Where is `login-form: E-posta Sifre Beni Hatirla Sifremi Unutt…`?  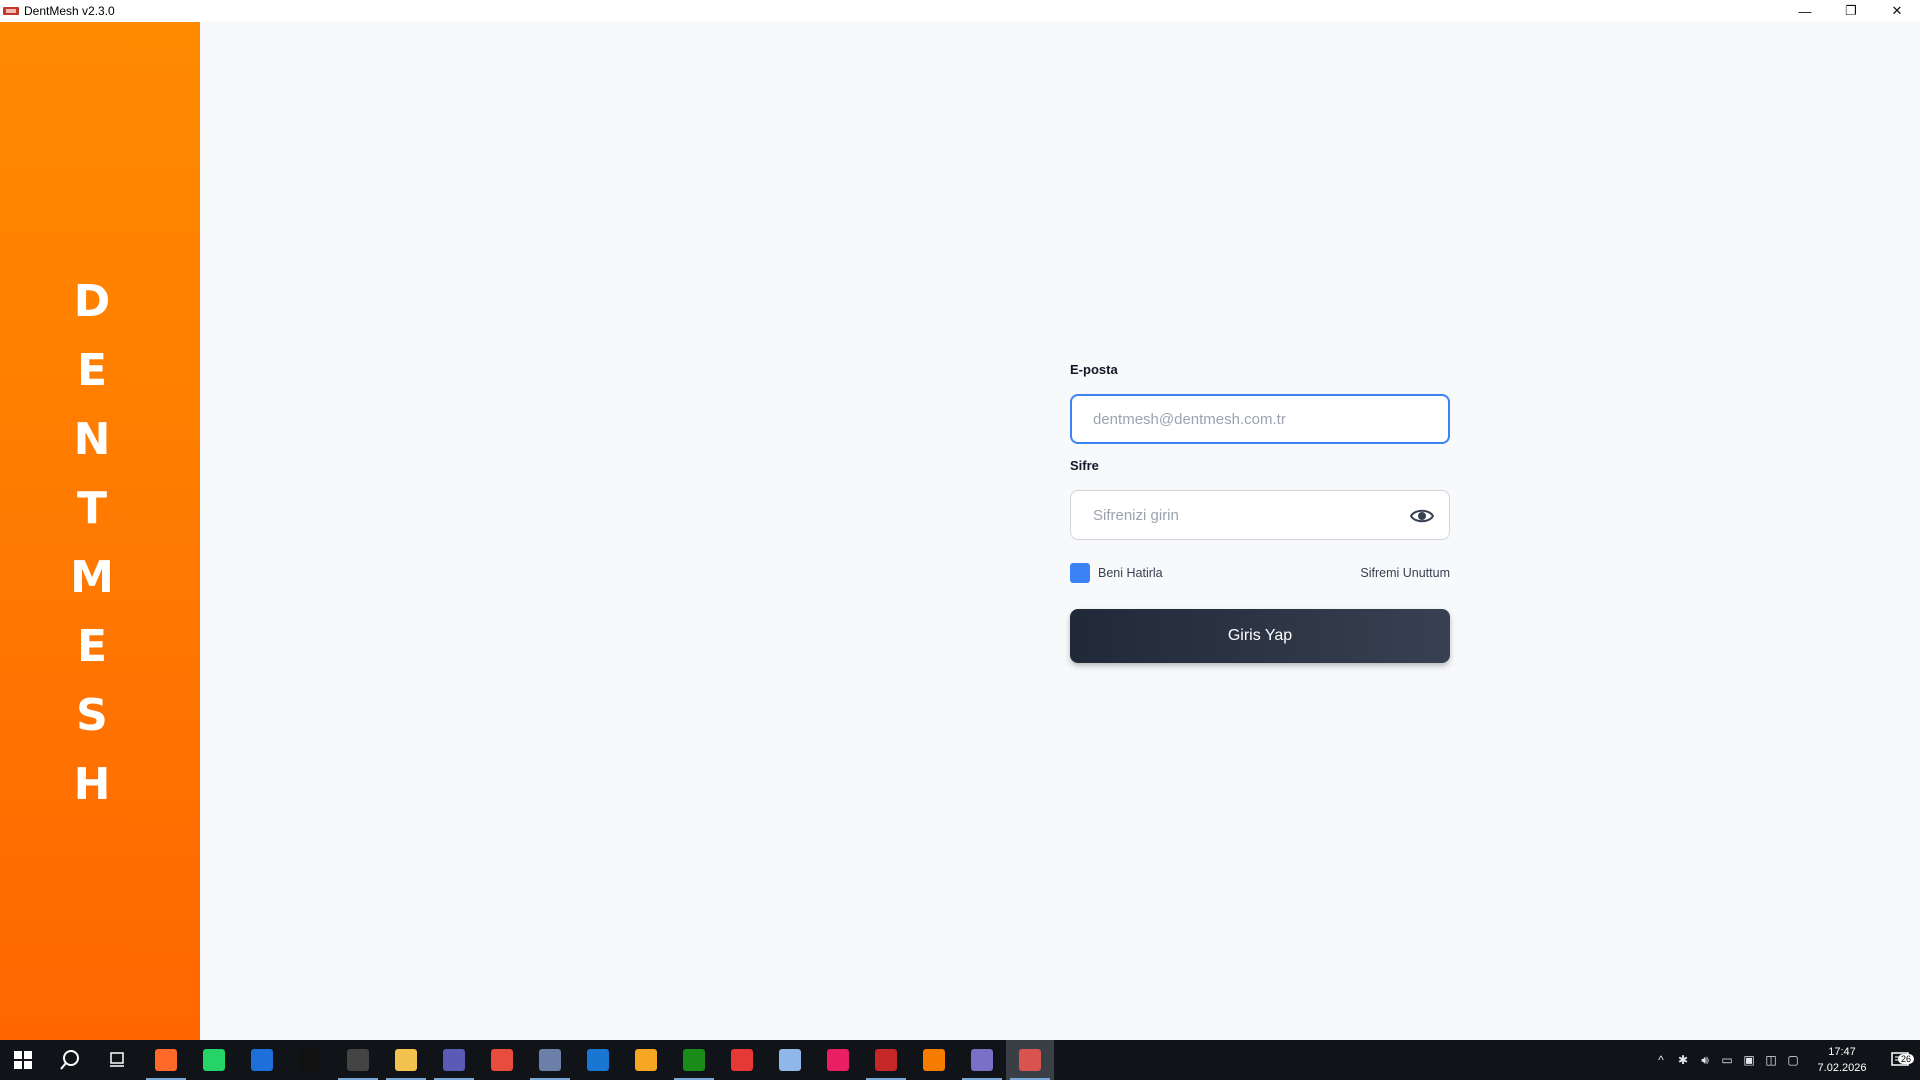
login-form: E-posta Sifre Beni Hatirla Sifremi Unutt… is located at coordinates (1260, 512).